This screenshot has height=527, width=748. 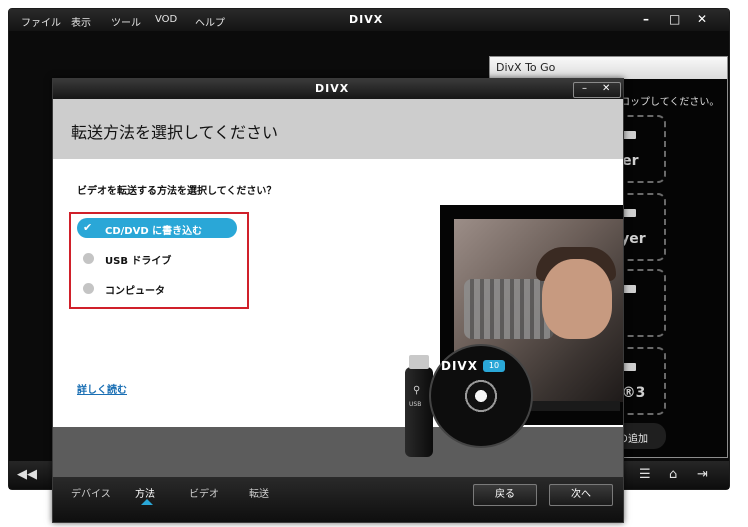 What do you see at coordinates (581, 495) in the screenshot?
I see `next-button: 次へ` at bounding box center [581, 495].